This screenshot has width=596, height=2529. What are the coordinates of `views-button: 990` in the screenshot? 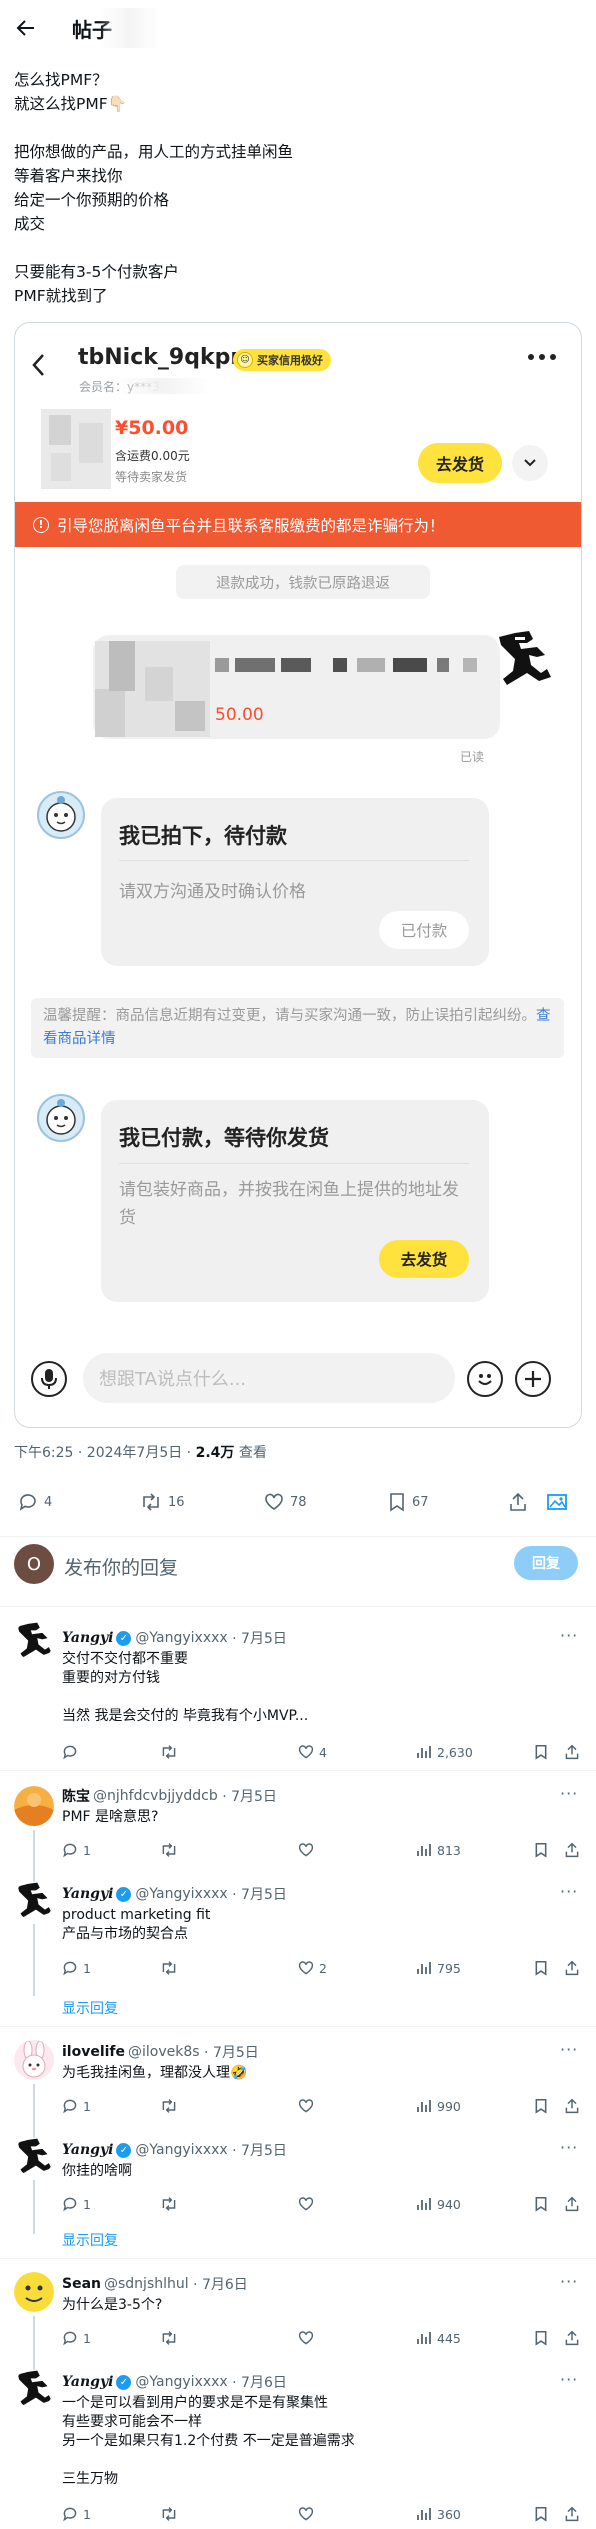 It's located at (438, 2106).